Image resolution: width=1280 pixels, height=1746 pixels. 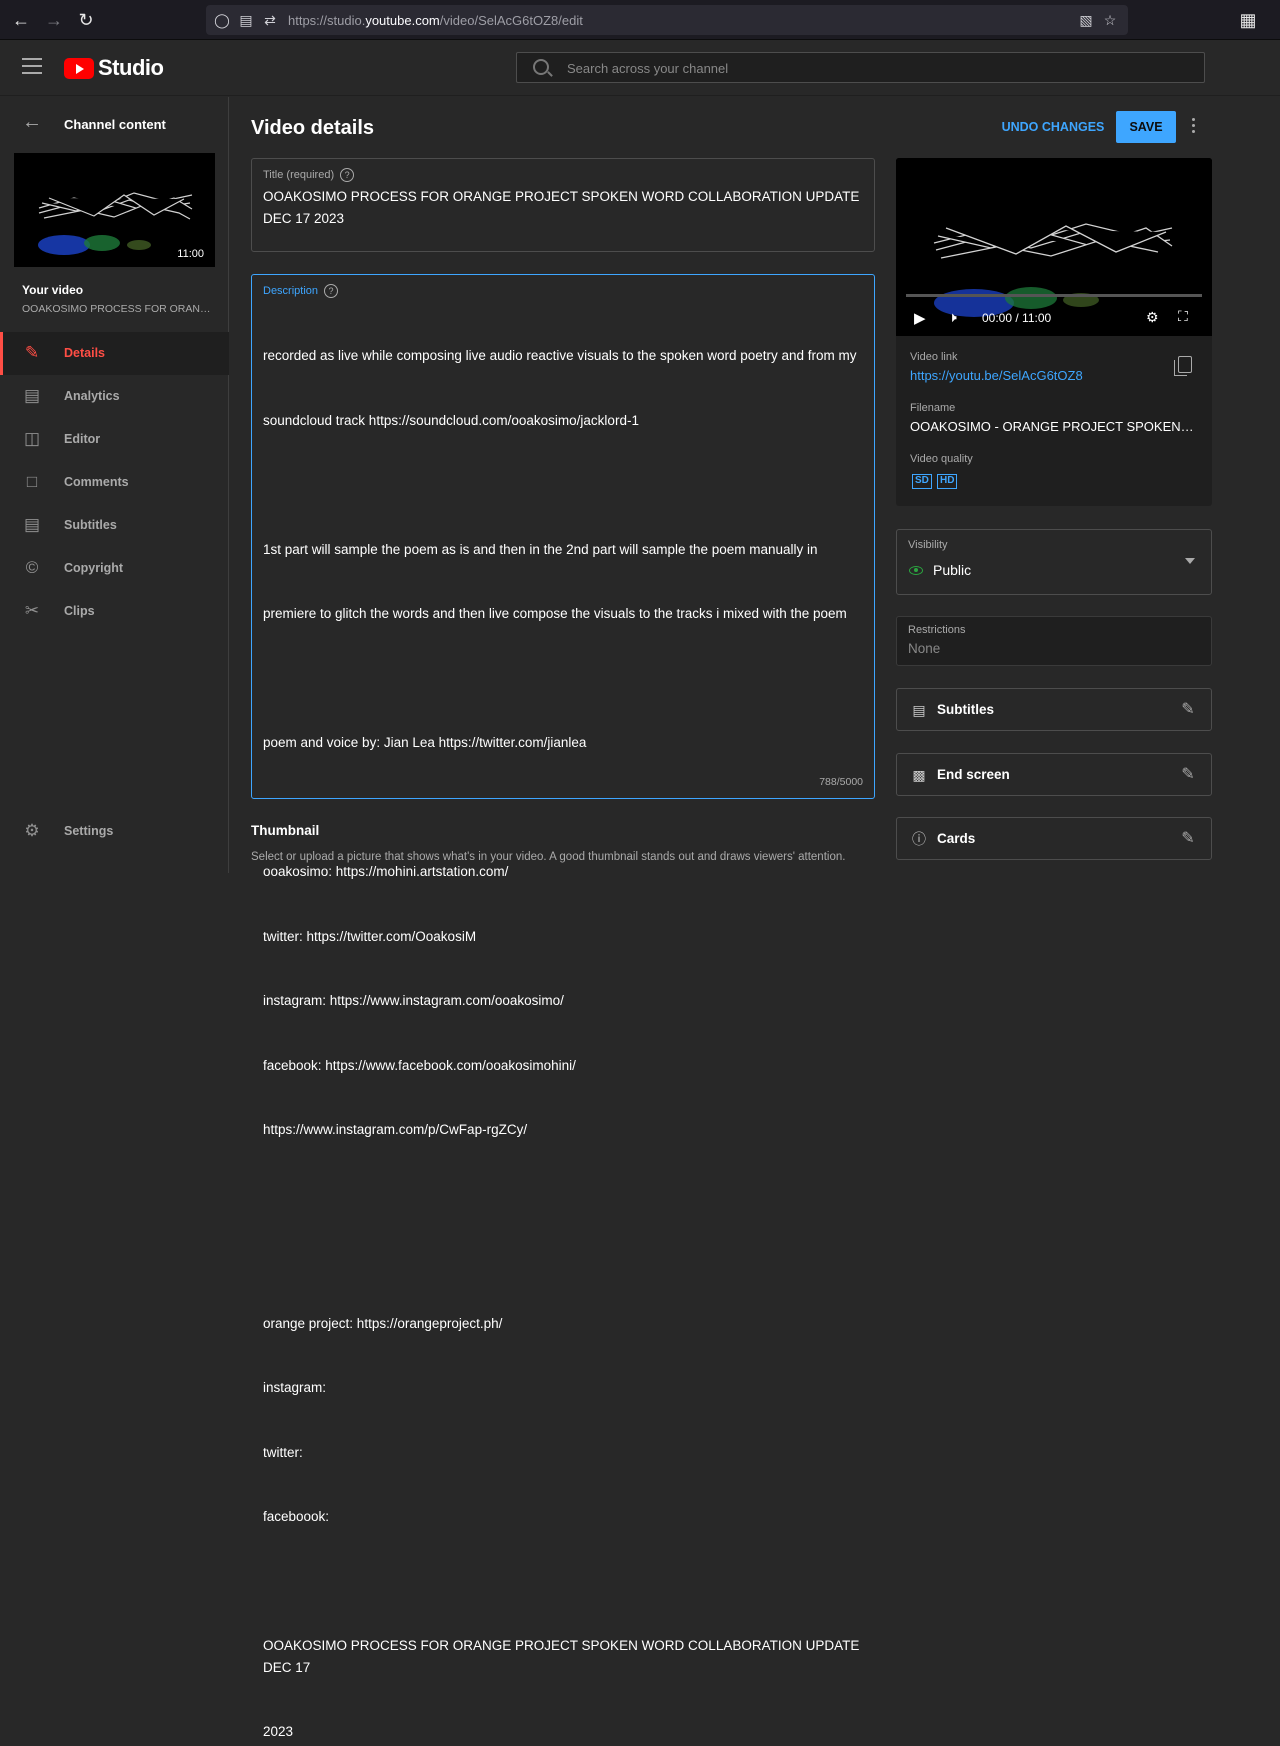 I want to click on gear-icon: ⚙, so click(x=32, y=830).